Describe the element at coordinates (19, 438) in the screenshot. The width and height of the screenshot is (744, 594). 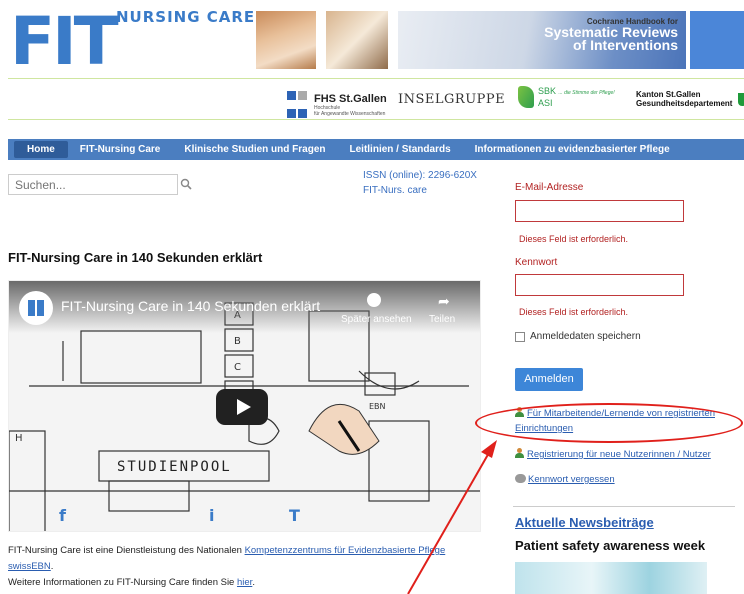
I see `svg-text: H` at that location.